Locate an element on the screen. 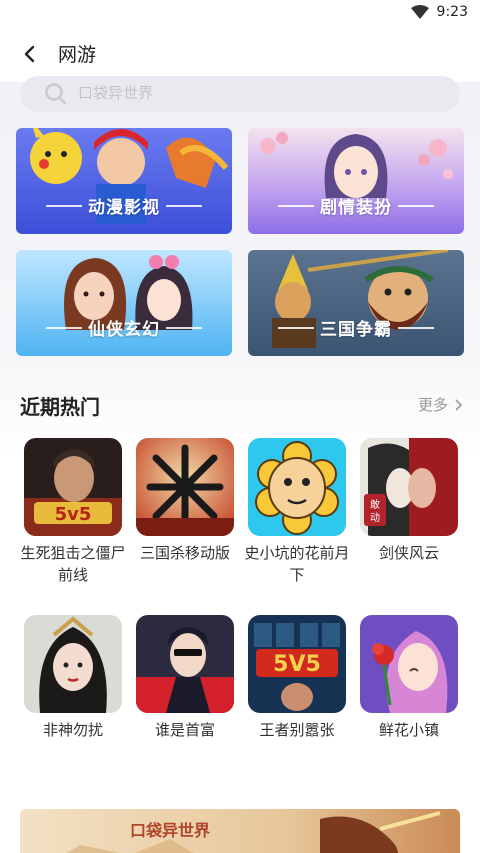 This screenshot has height=853, width=480. game-tile: 鲜花小镇 is located at coordinates (409, 695).